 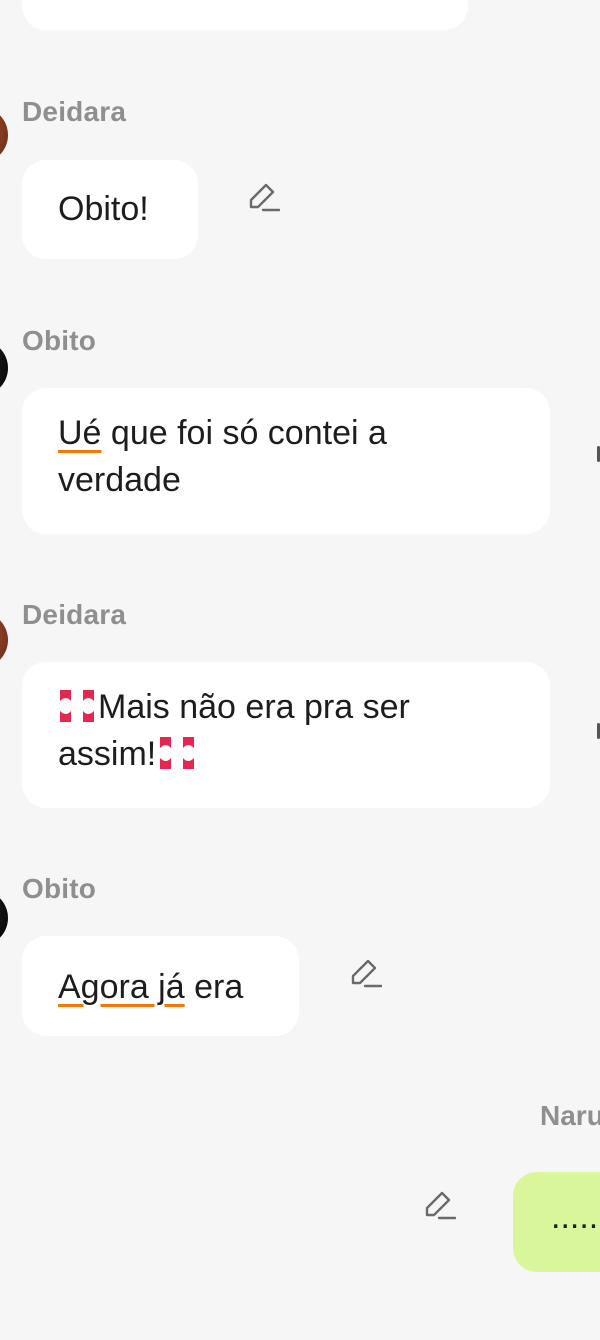 What do you see at coordinates (239, 730) in the screenshot?
I see `message-text: Mais não era pra ser assim!` at bounding box center [239, 730].